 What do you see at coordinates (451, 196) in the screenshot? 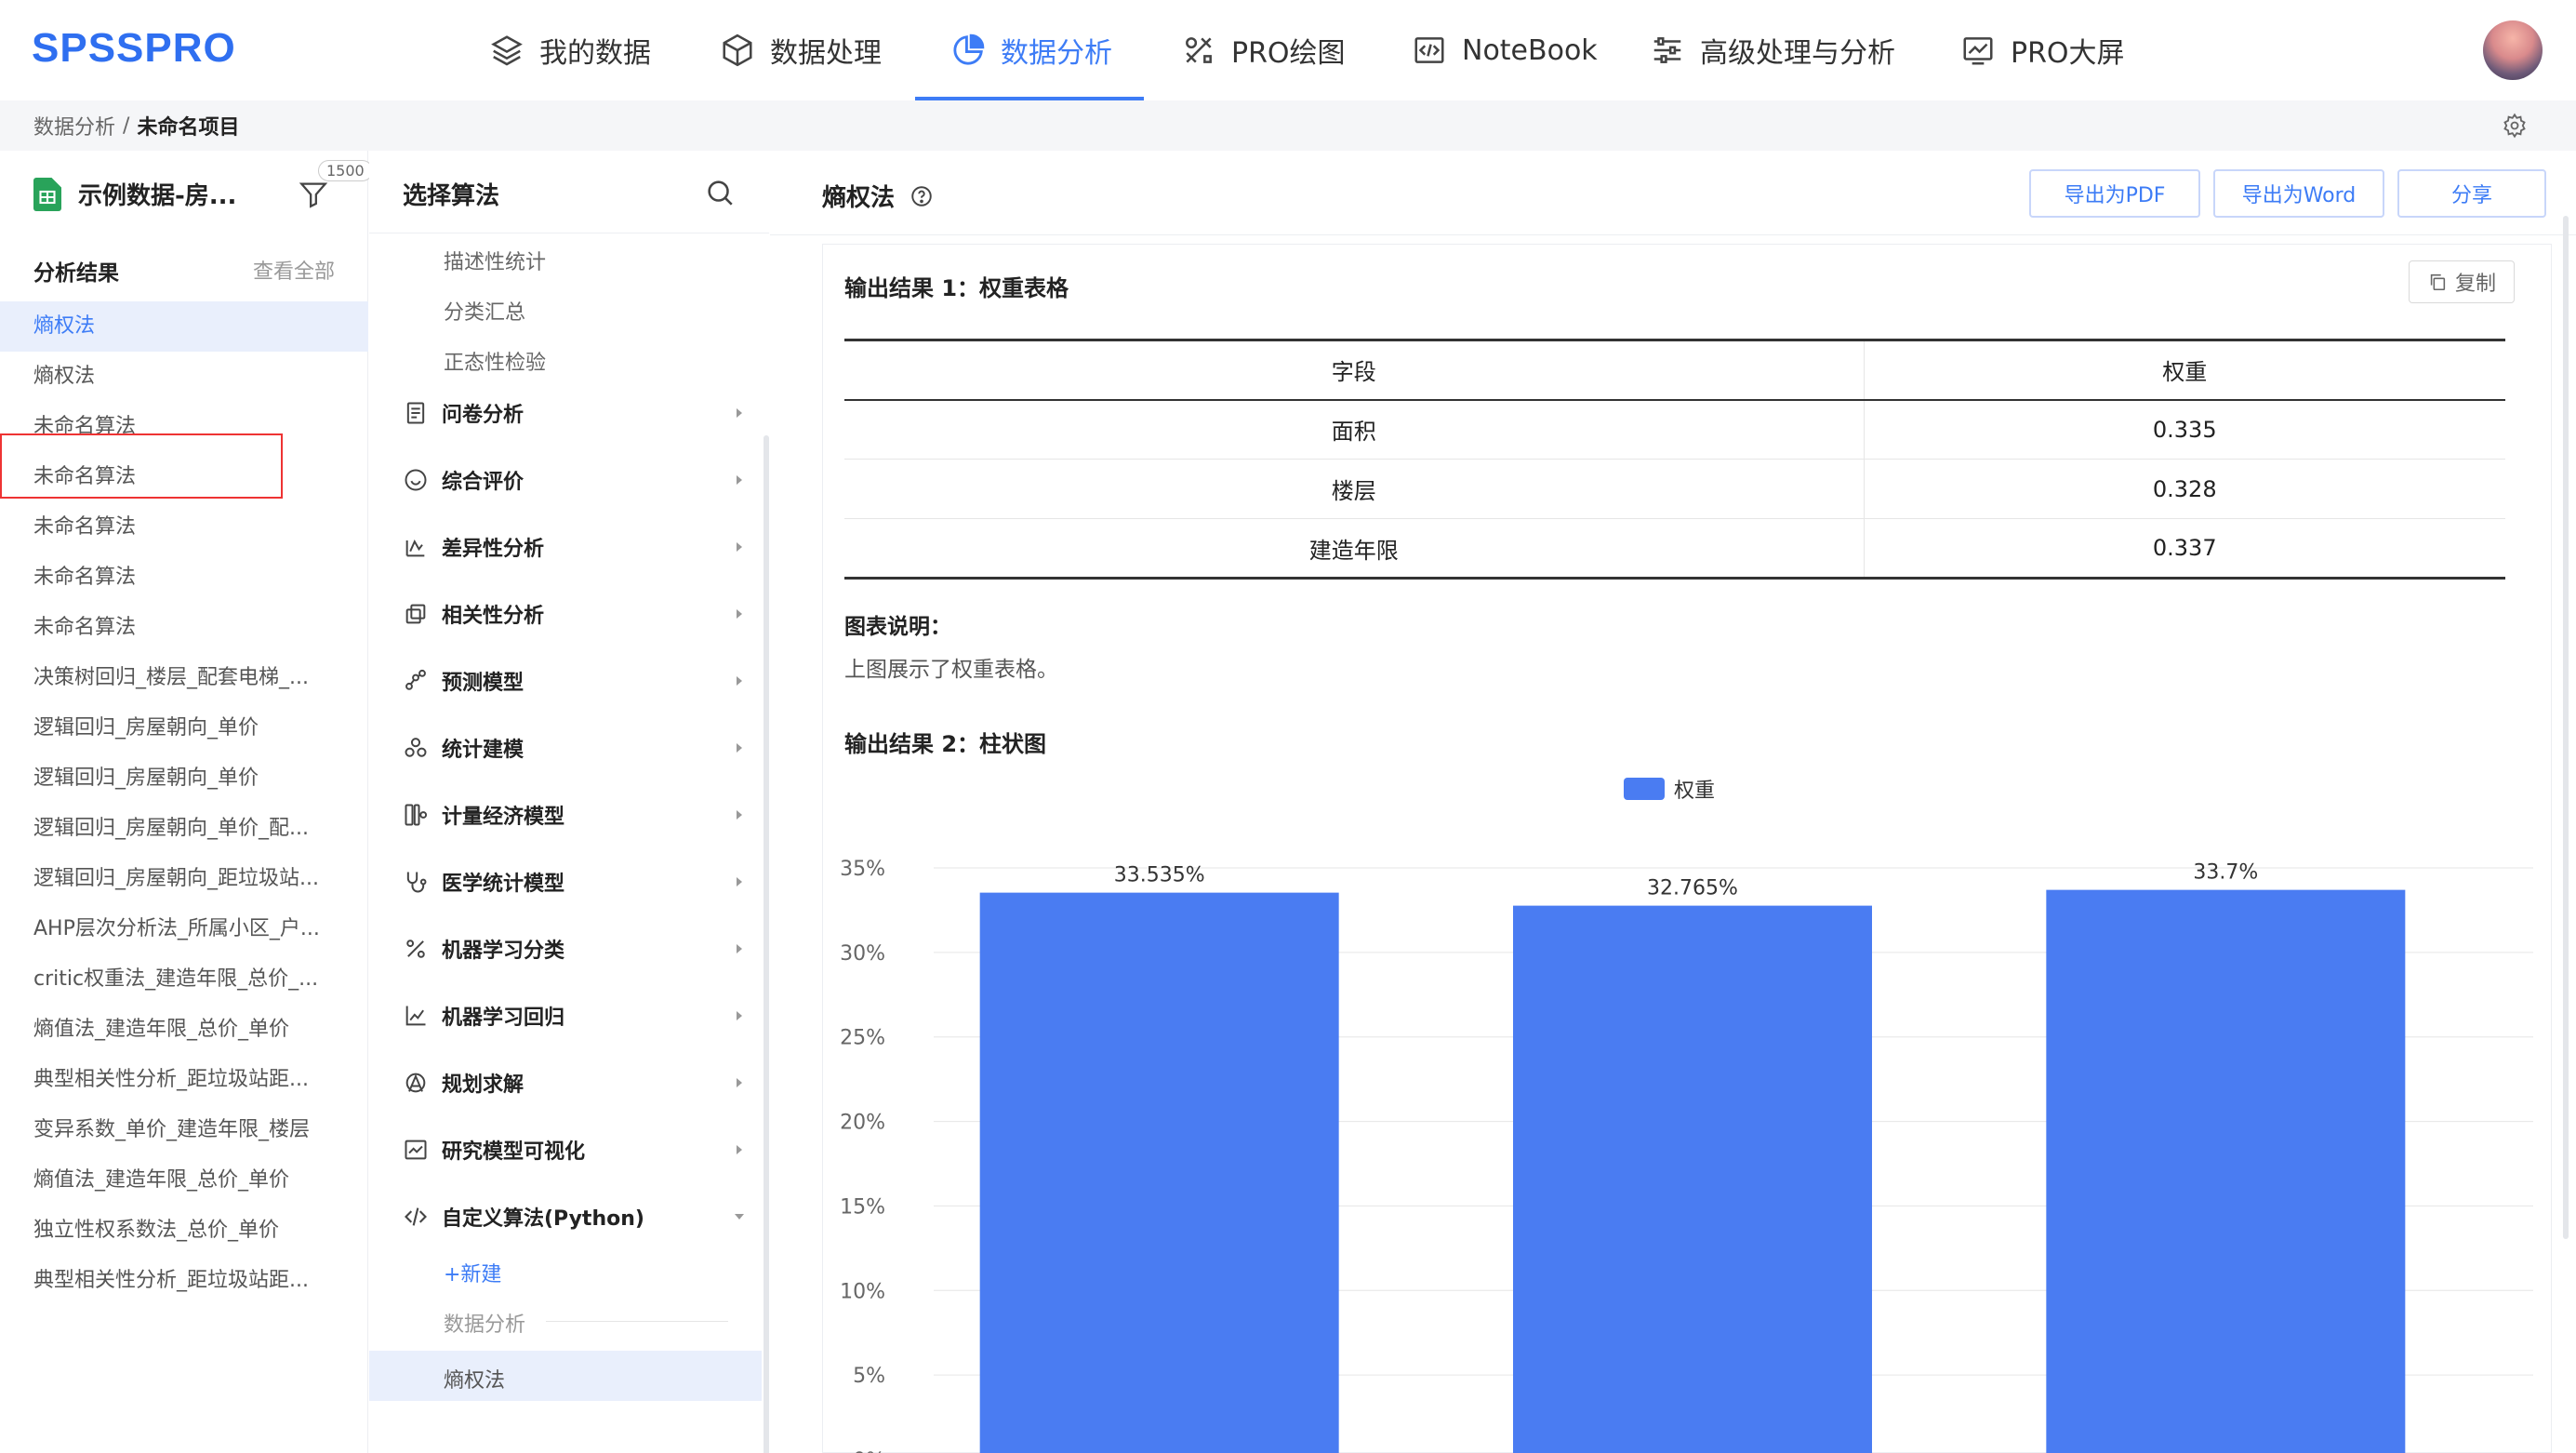
I see `algorithm-panel-title: 选择算法` at bounding box center [451, 196].